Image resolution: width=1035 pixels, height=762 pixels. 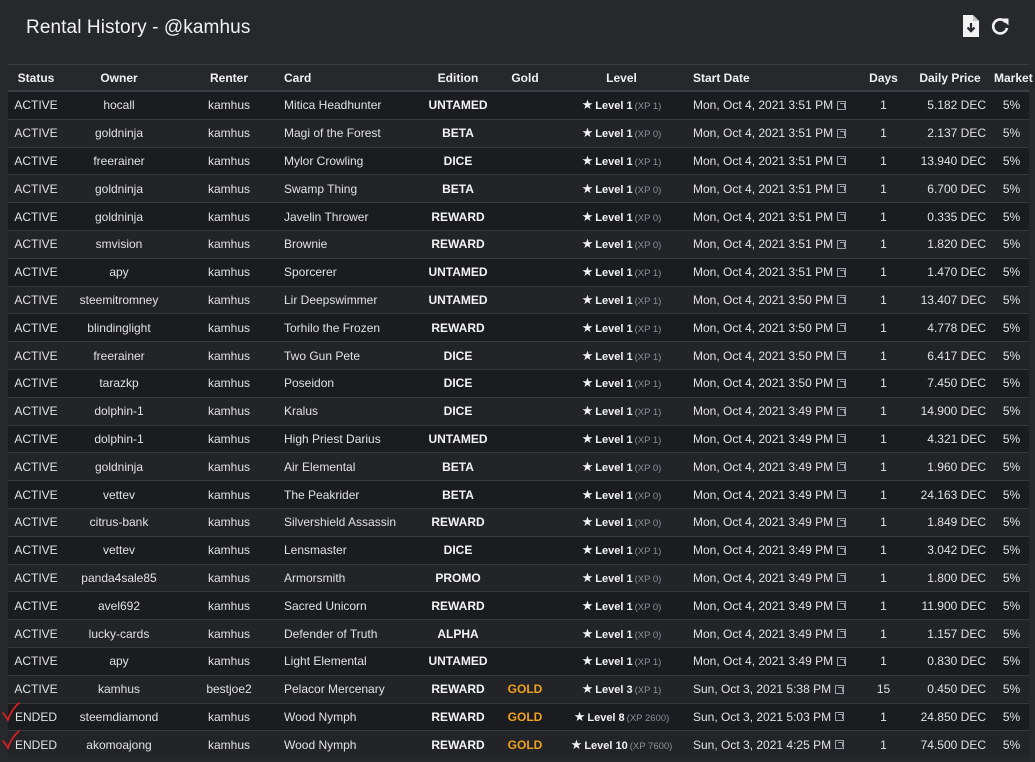 What do you see at coordinates (1000, 27) in the screenshot?
I see `refresh-button` at bounding box center [1000, 27].